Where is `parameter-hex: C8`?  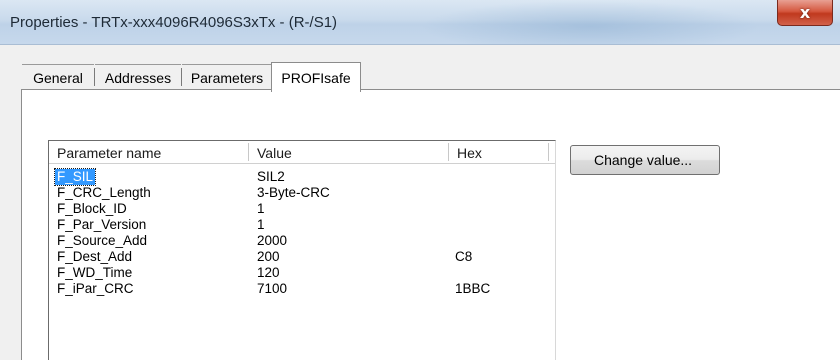
parameter-hex: C8 is located at coordinates (464, 256).